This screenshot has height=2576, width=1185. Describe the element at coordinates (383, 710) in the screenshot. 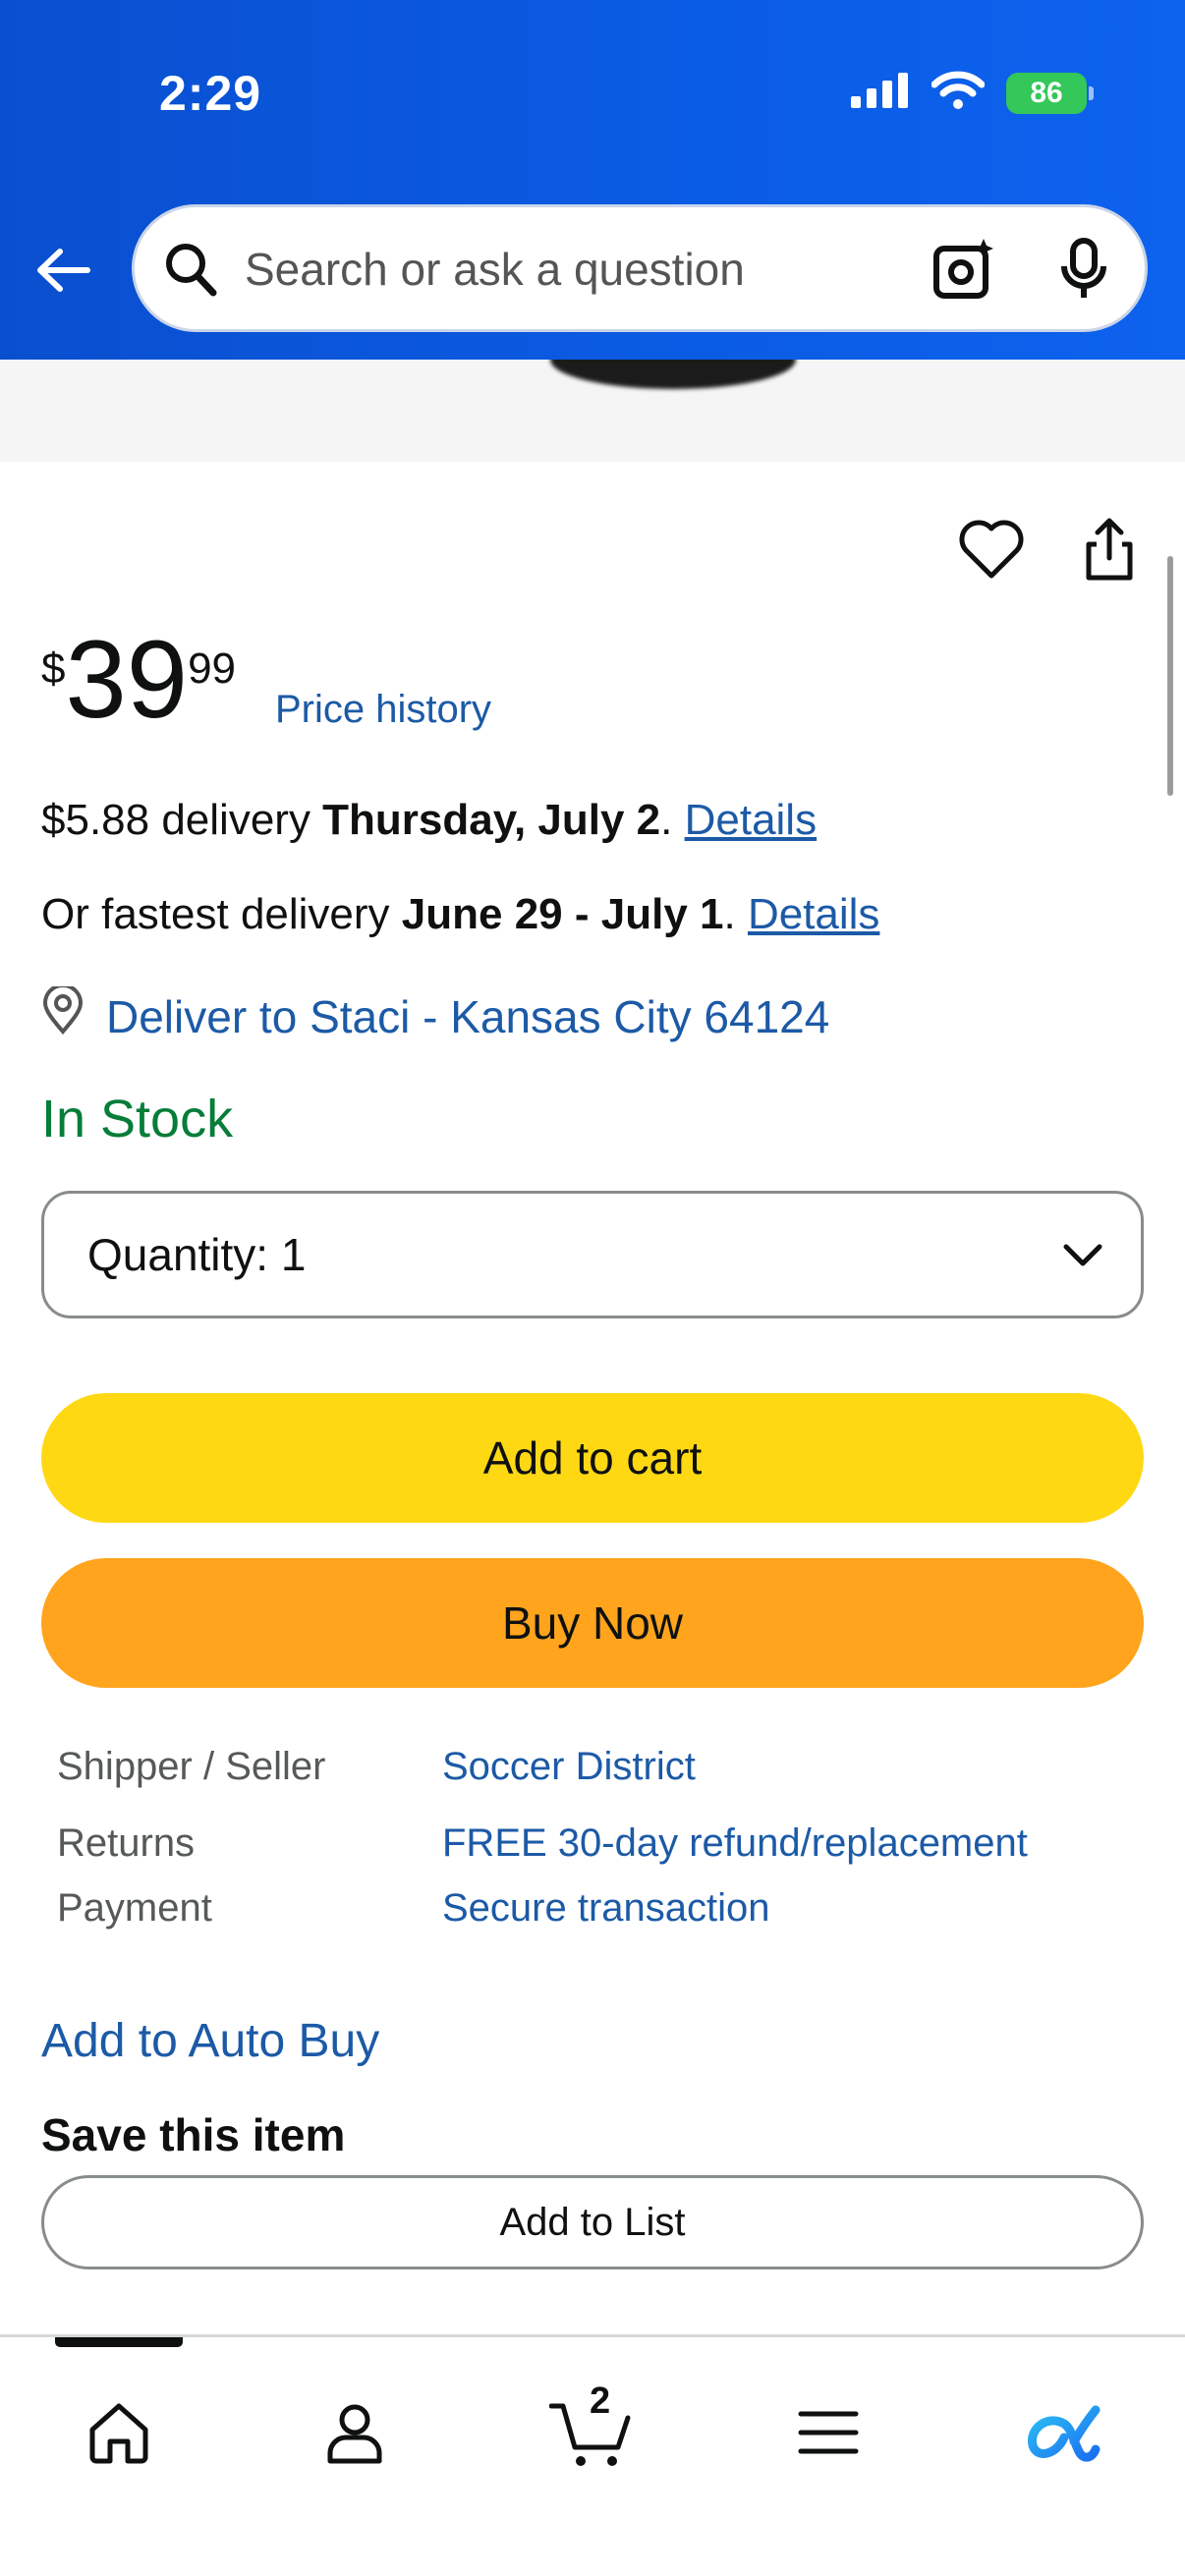

I see `price-history-link: Price history` at that location.